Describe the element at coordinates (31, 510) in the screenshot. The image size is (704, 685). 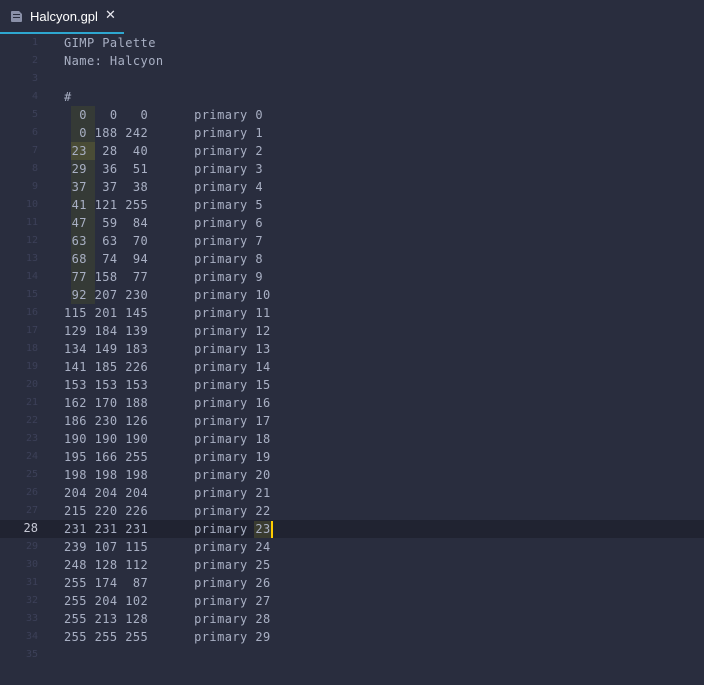
I see `line-number: 27` at that location.